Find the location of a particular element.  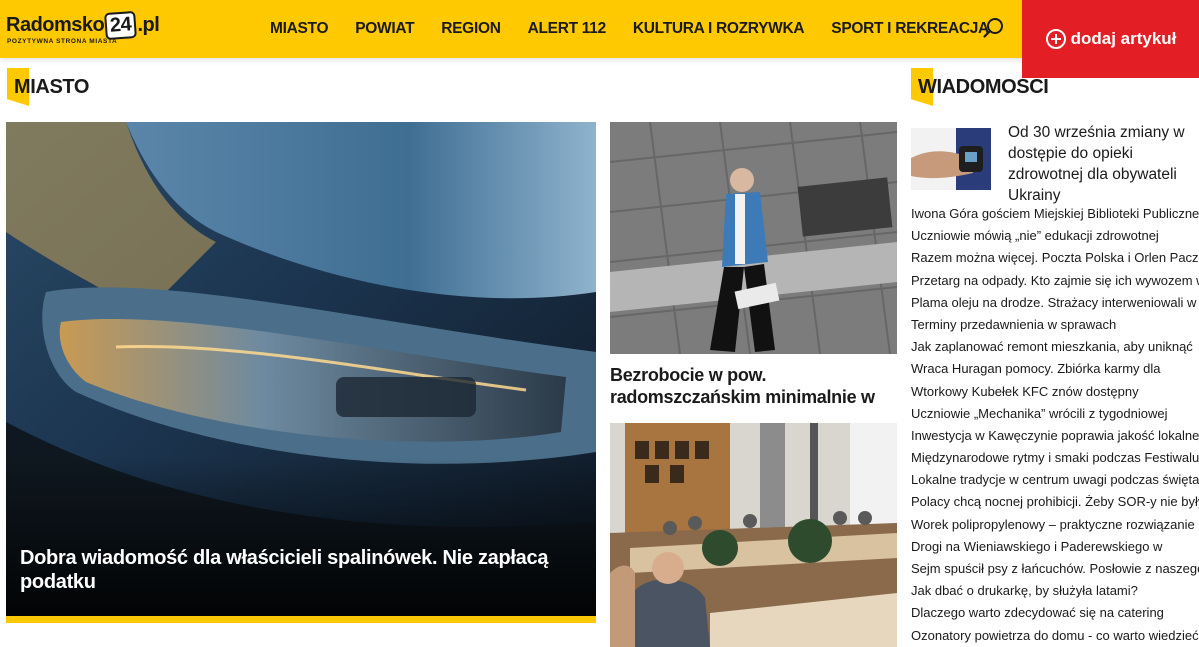

news-feature-thumbnail is located at coordinates (951, 159).